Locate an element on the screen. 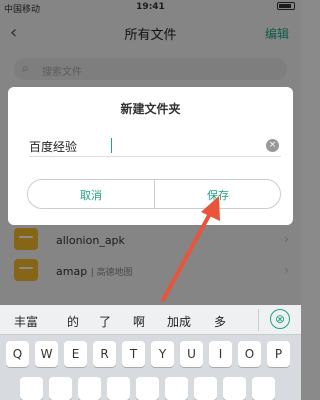  candidate-item: 多 is located at coordinates (220, 321).